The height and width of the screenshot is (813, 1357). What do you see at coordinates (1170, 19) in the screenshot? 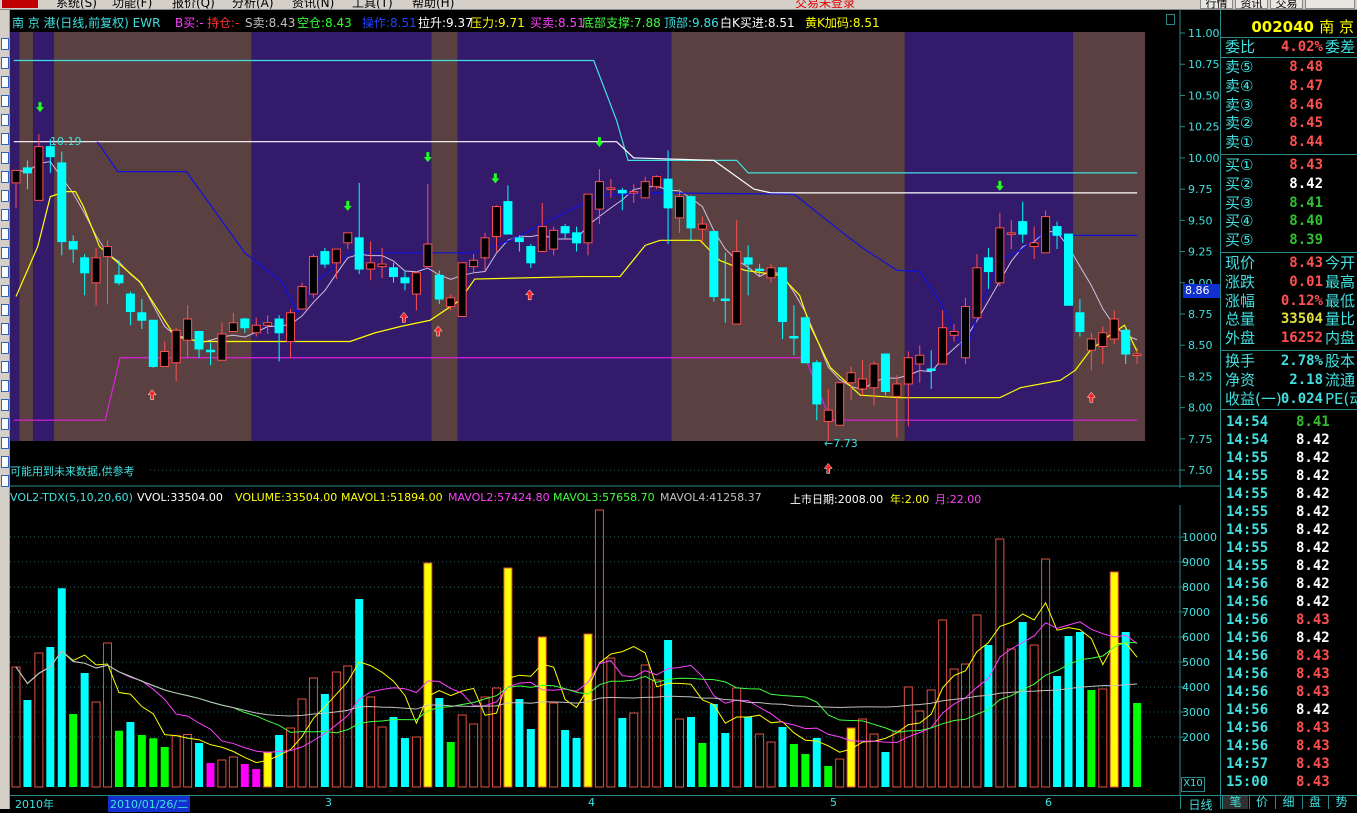
I see `panel-toggle-button` at bounding box center [1170, 19].